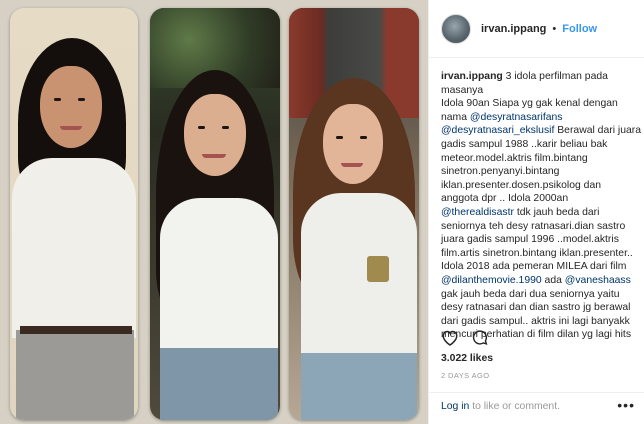 The image size is (644, 424). Describe the element at coordinates (472, 76) in the screenshot. I see `caption-username: irvan.ippang` at that location.